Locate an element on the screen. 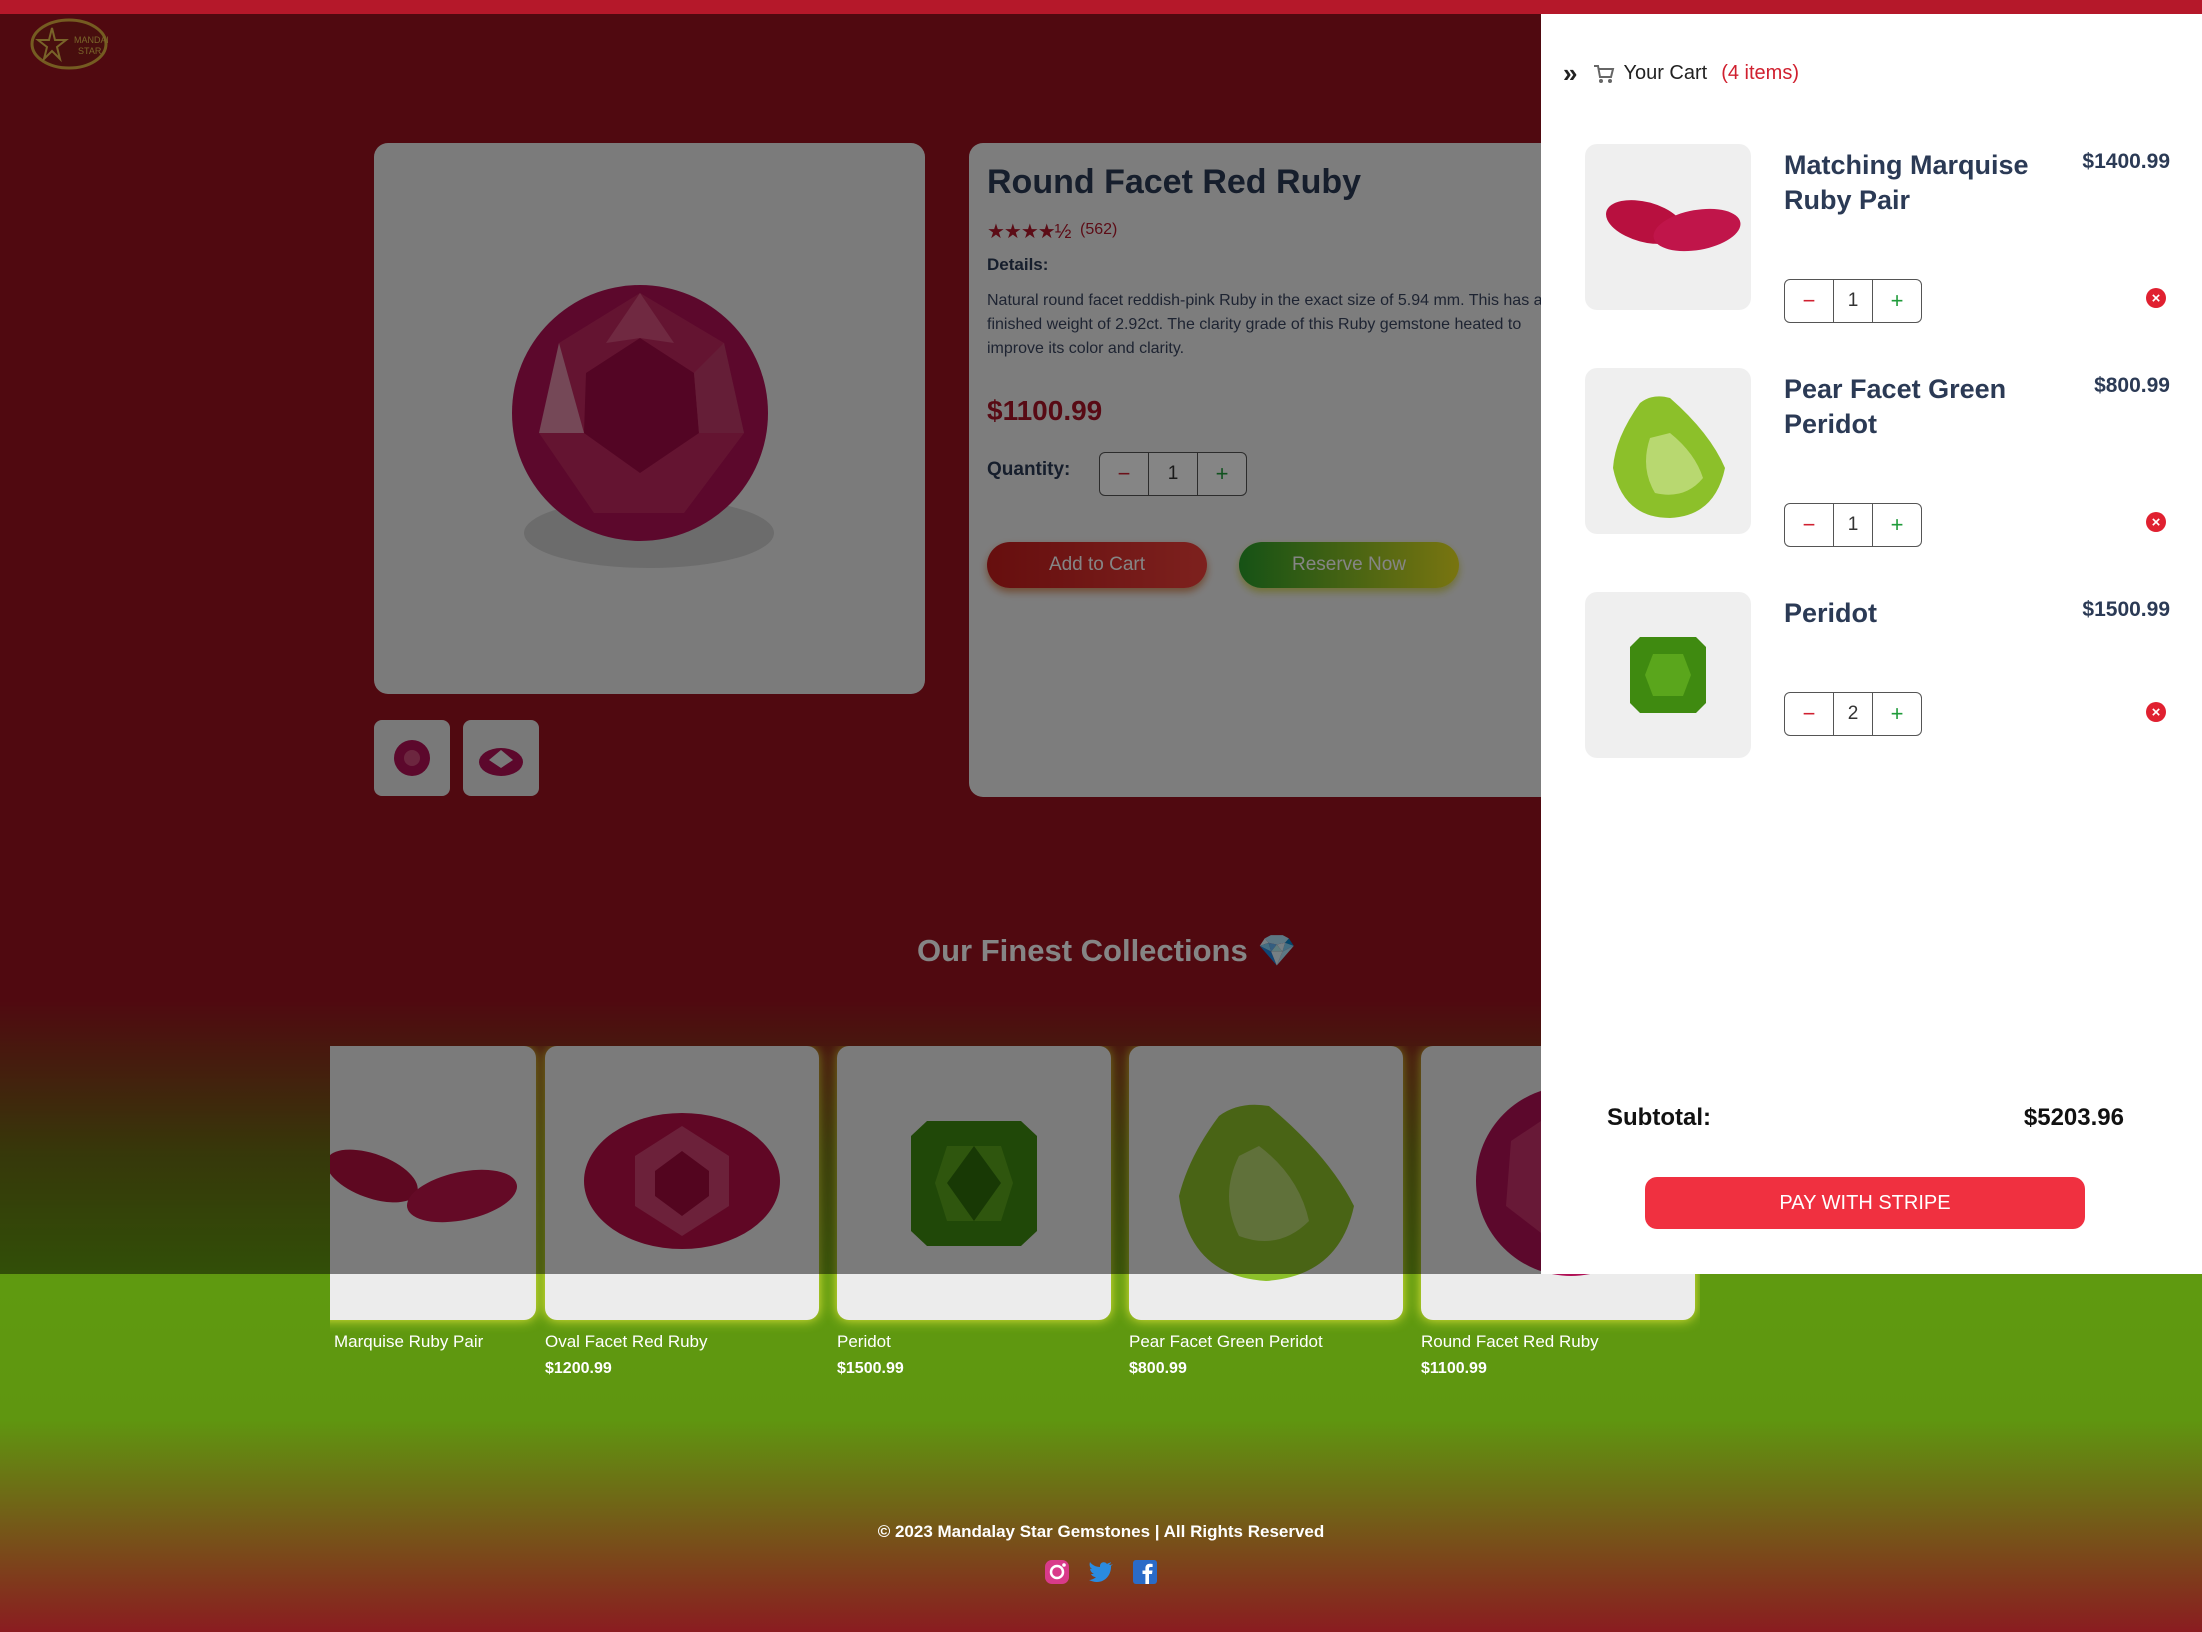 The image size is (2202, 1632). collection-card-price: $1100.99 is located at coordinates (1454, 1368).